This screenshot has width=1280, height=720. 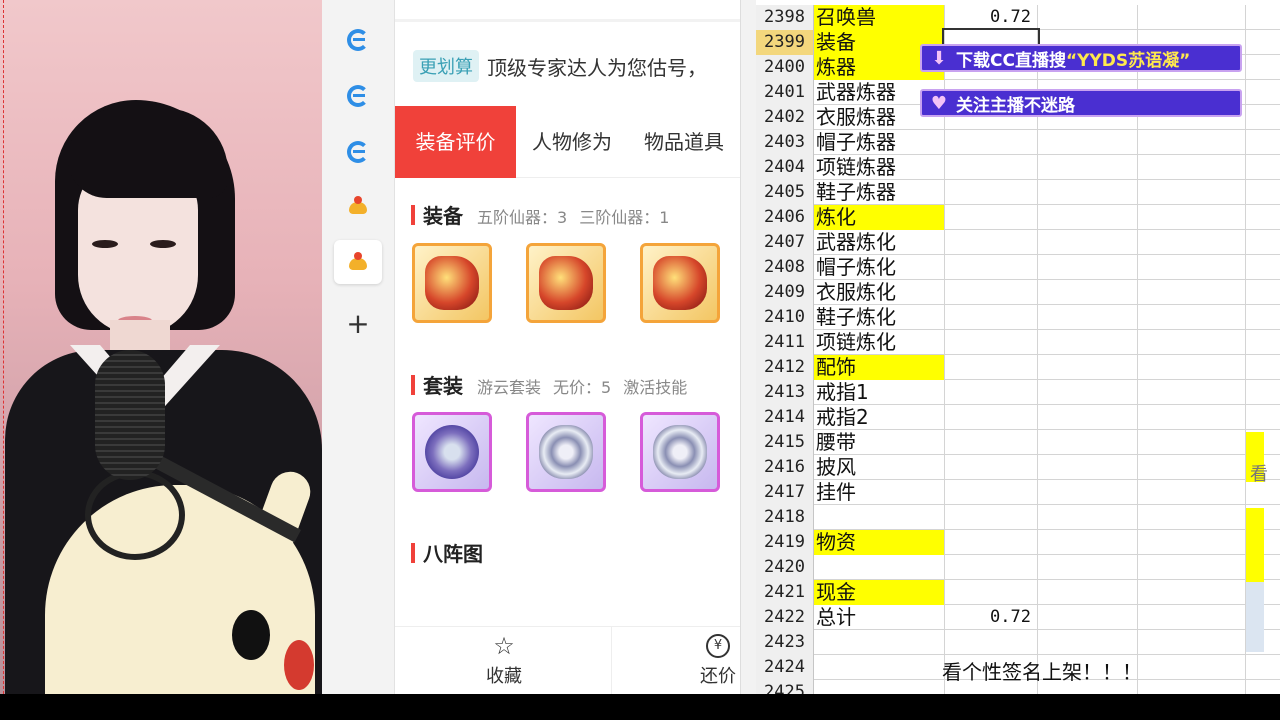 I want to click on cell-label: 炼化, so click(x=879, y=217).